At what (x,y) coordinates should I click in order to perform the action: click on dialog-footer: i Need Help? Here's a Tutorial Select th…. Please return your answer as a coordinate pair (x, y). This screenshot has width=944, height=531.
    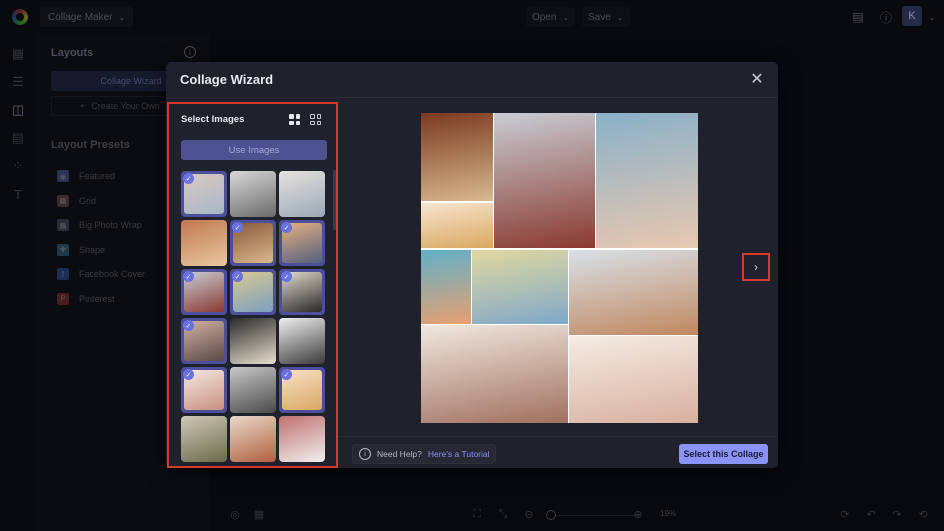
    Looking at the image, I should click on (558, 452).